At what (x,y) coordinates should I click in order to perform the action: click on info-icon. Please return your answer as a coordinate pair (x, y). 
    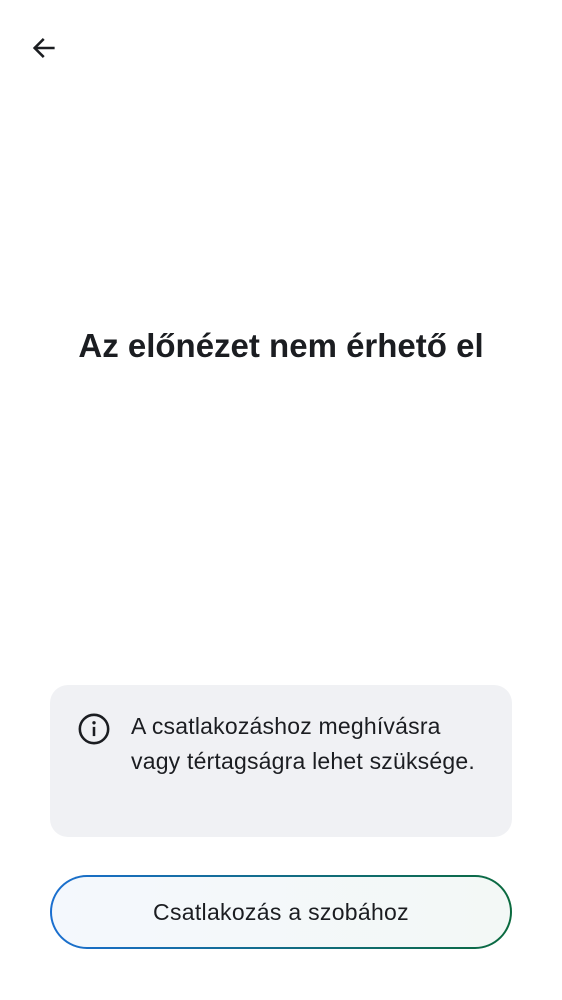
    Looking at the image, I should click on (94, 729).